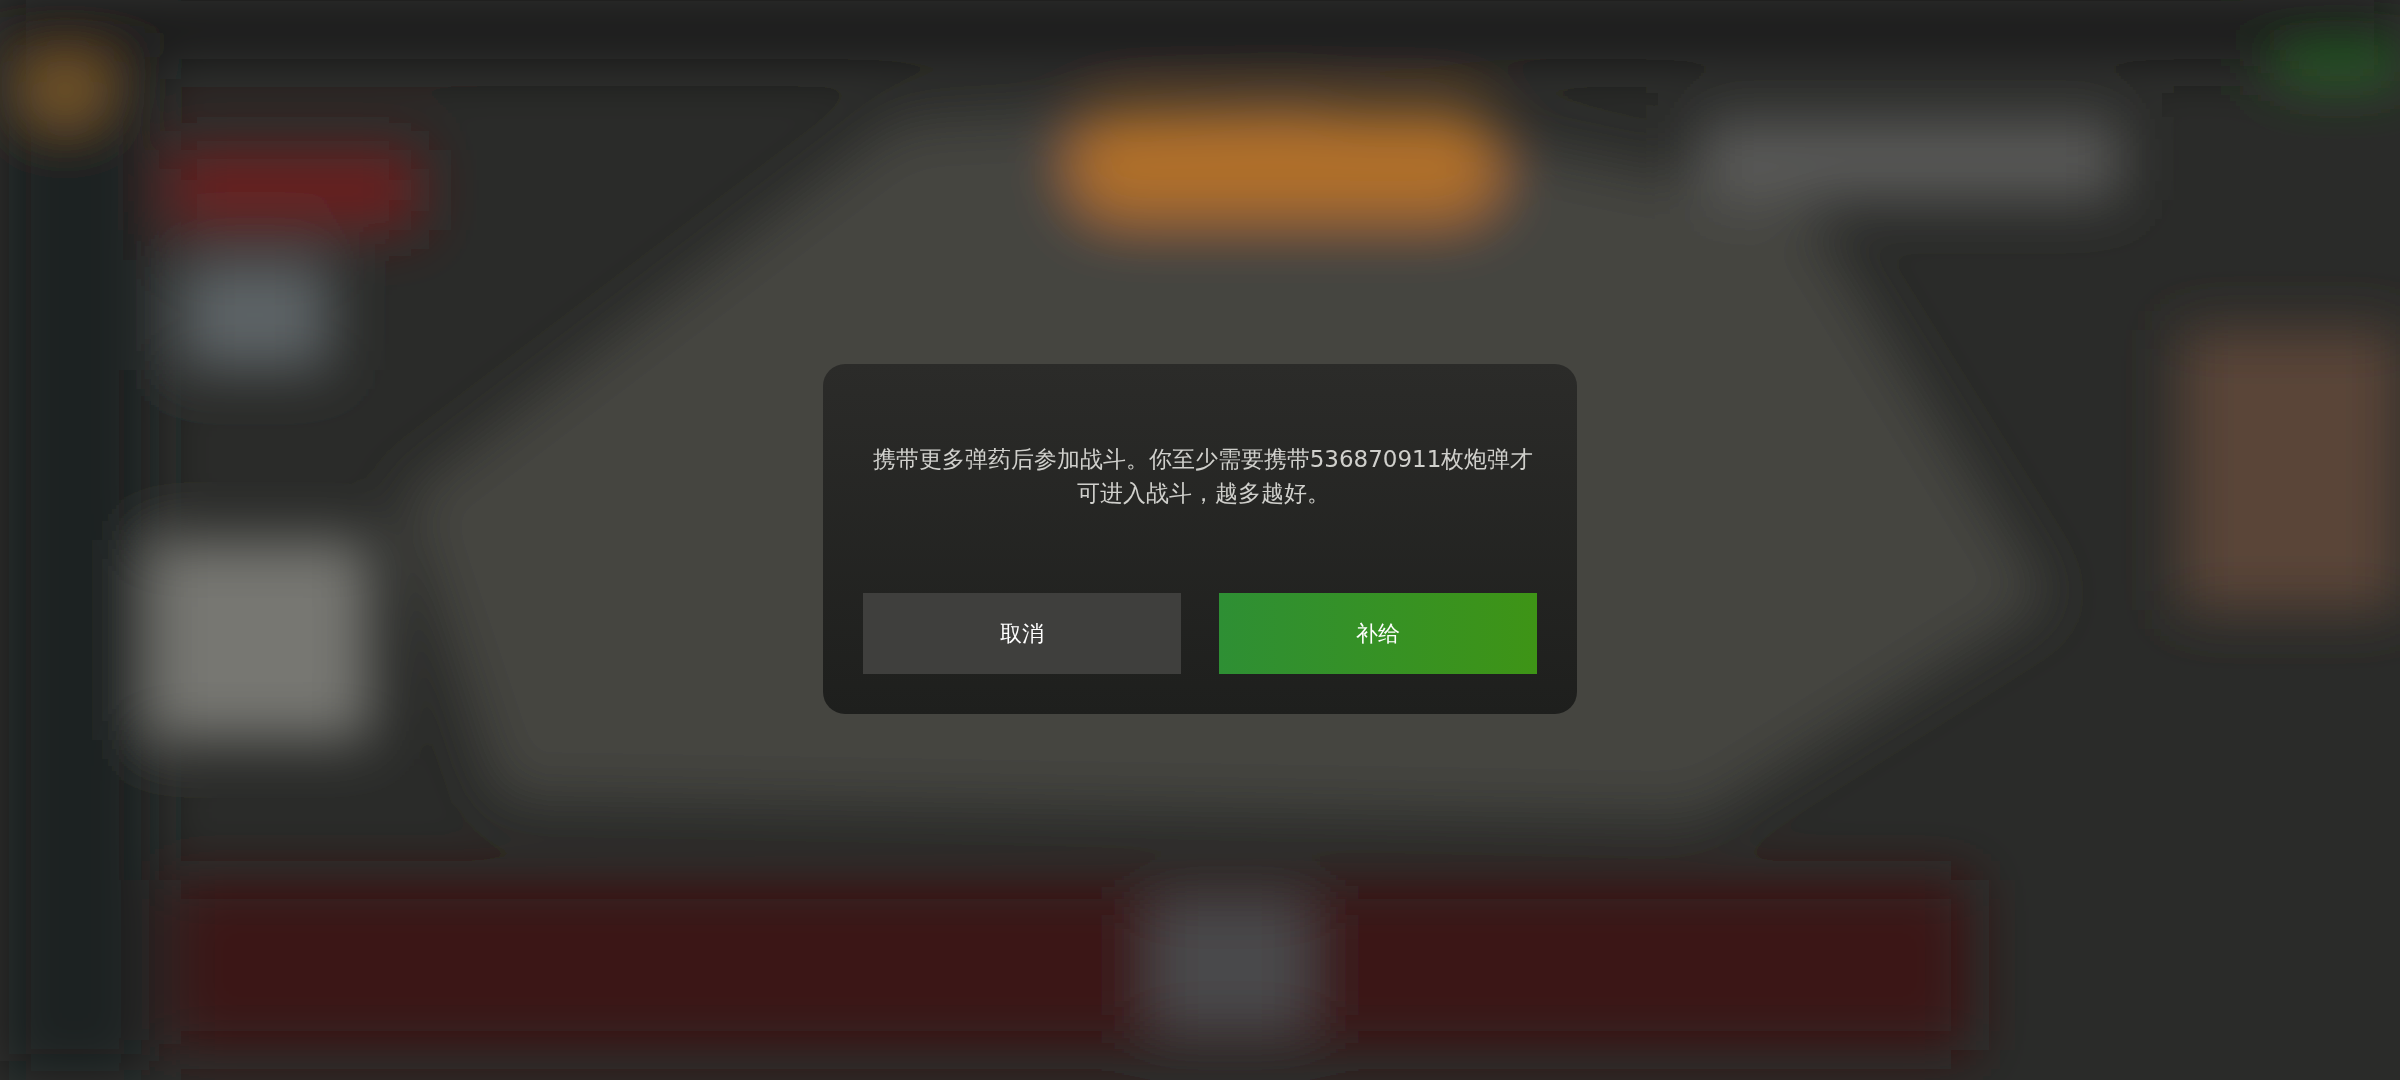  I want to click on dialog-message: 携带更多弹药后参加战斗。你至少需要携带536870911枚炮弹才可进入战斗，越多越好。, so click(1203, 476).